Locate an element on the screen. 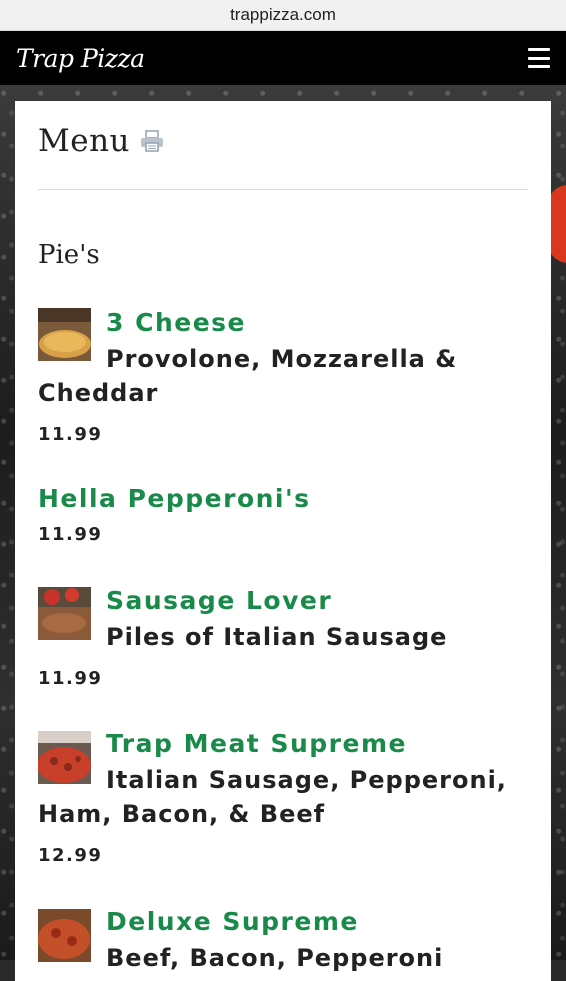 The image size is (566, 981). url-text: trappizza.com is located at coordinates (283, 14).